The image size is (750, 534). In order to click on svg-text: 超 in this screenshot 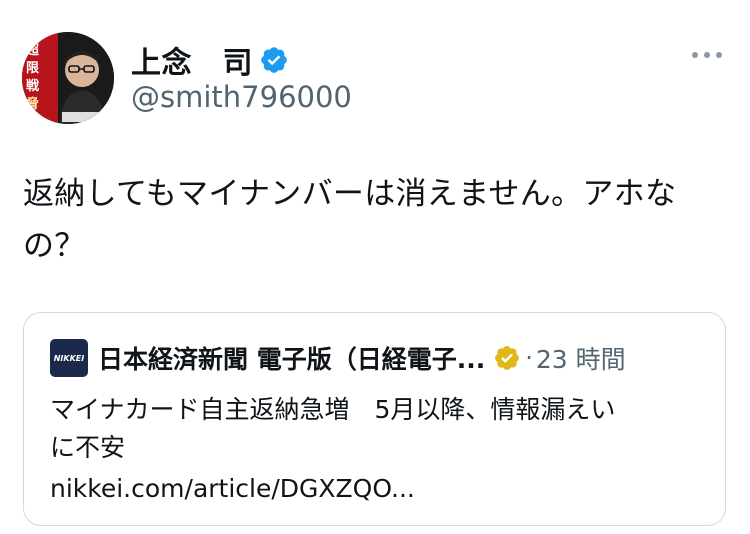, I will do `click(33, 50)`.